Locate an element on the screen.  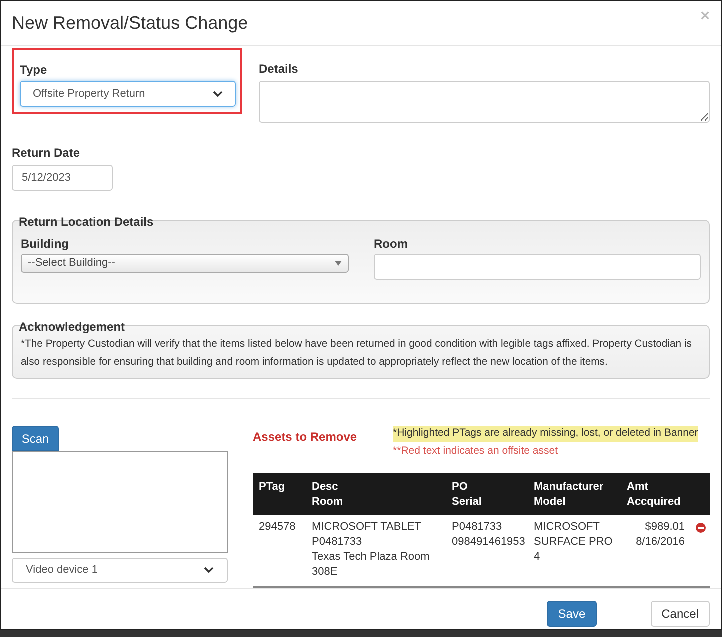
column-header: Amt is located at coordinates (638, 487).